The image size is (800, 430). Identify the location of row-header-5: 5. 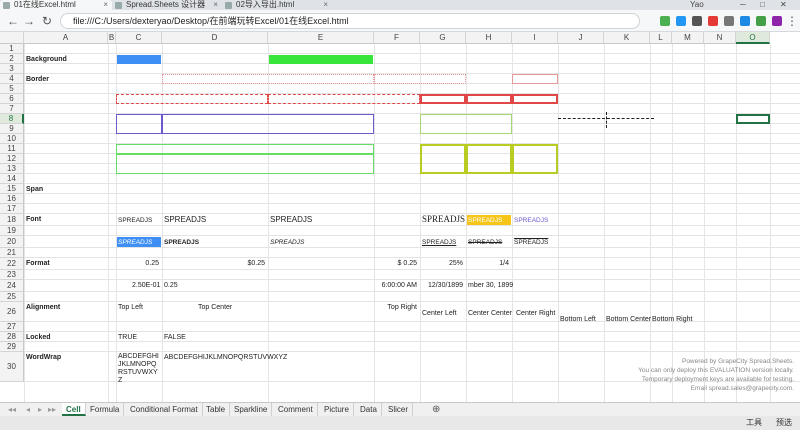
(12, 89).